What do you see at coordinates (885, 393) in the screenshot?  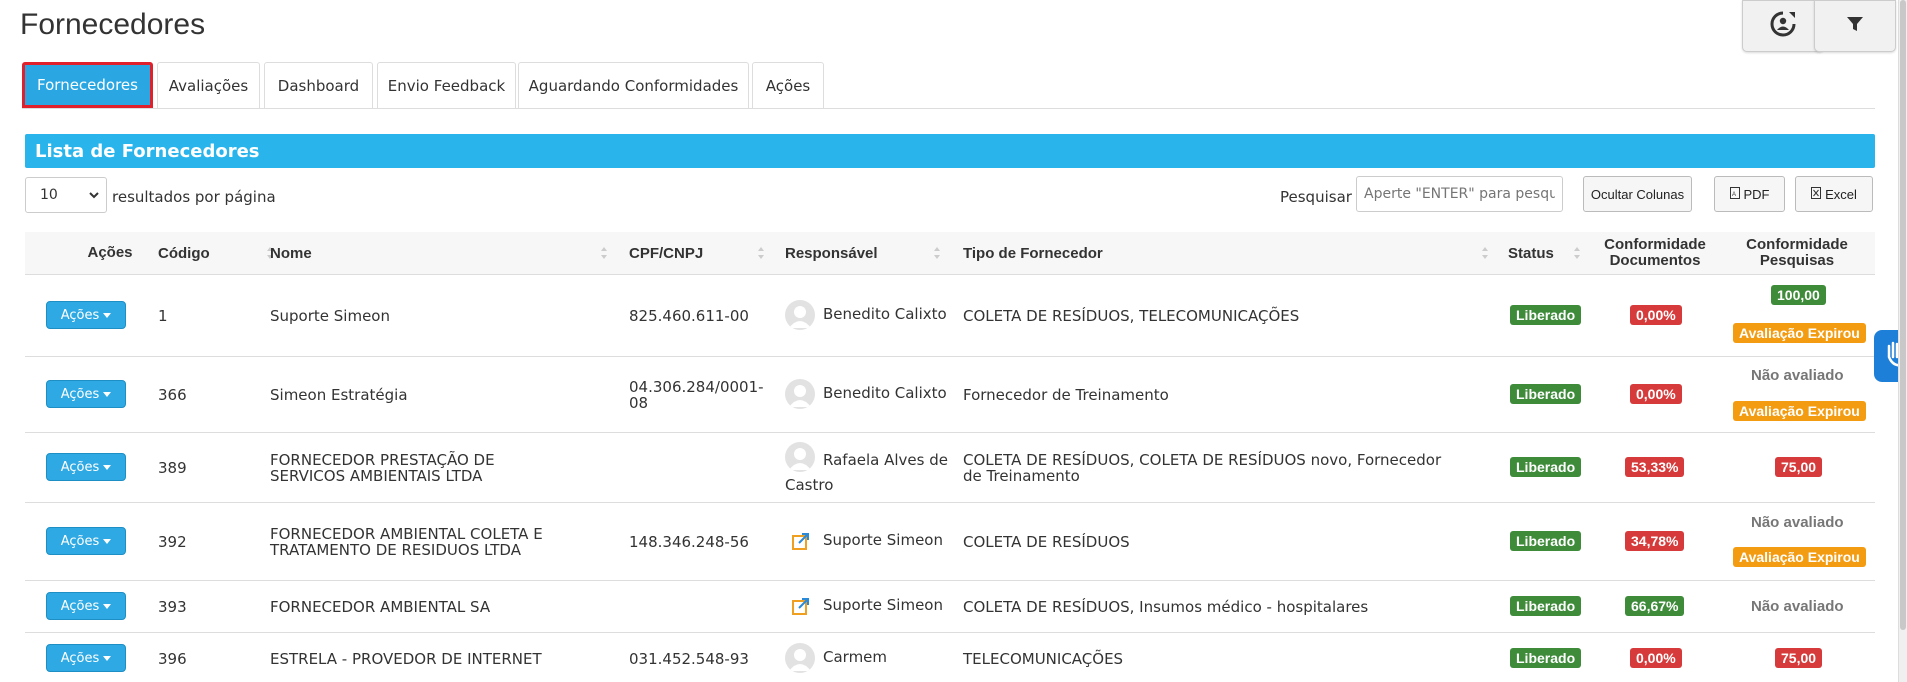 I see `responsavel-cell: Benedito Calixto` at bounding box center [885, 393].